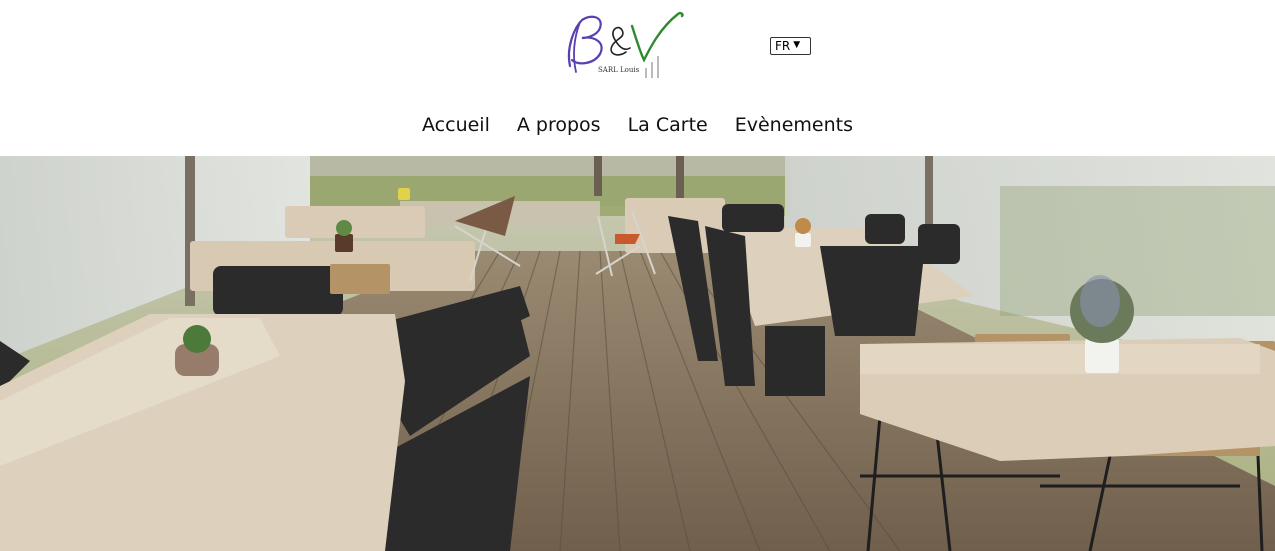 This screenshot has height=551, width=1275. What do you see at coordinates (668, 125) in the screenshot?
I see `nav-item-la-carte: La Carte` at bounding box center [668, 125].